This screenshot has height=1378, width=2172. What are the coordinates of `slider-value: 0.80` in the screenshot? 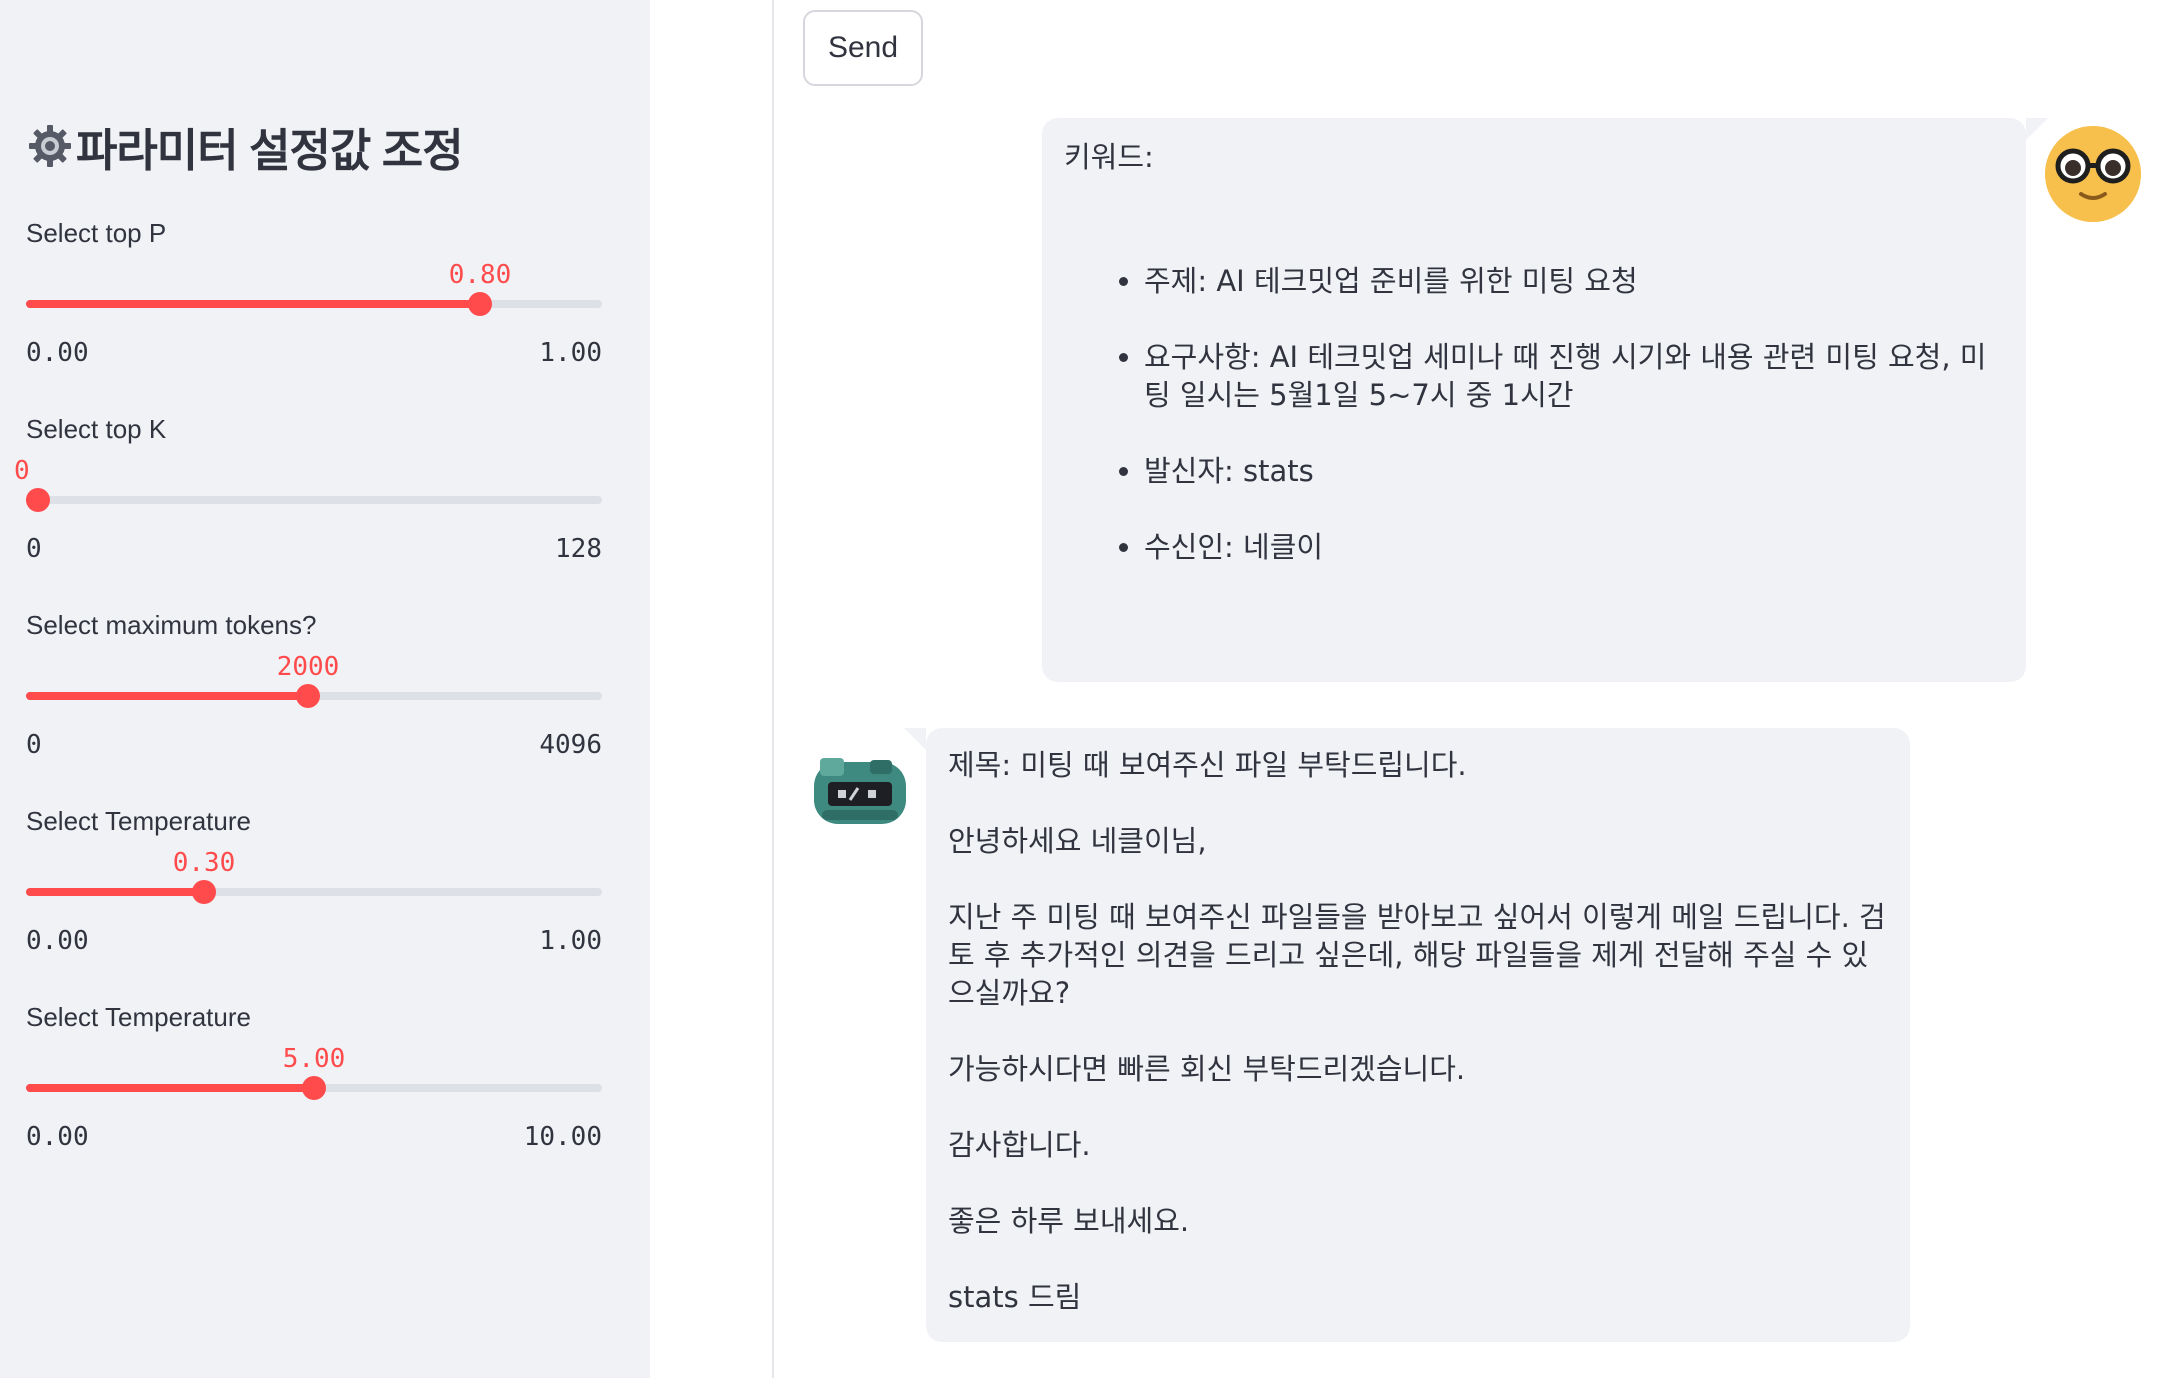 It's located at (480, 275).